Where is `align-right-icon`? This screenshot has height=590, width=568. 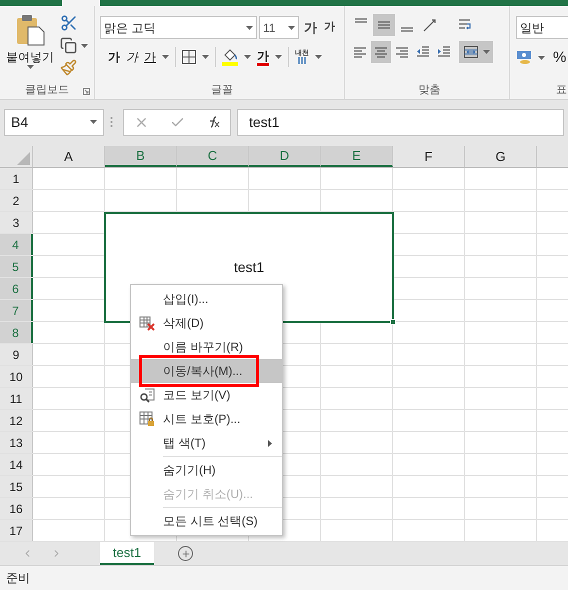 align-right-icon is located at coordinates (402, 52).